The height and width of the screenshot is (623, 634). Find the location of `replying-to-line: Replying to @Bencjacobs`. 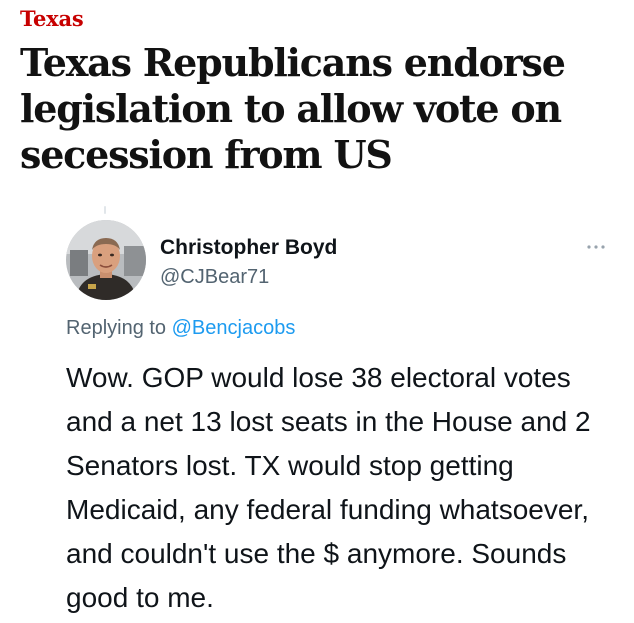

replying-to-line: Replying to @Bencjacobs is located at coordinates (180, 328).